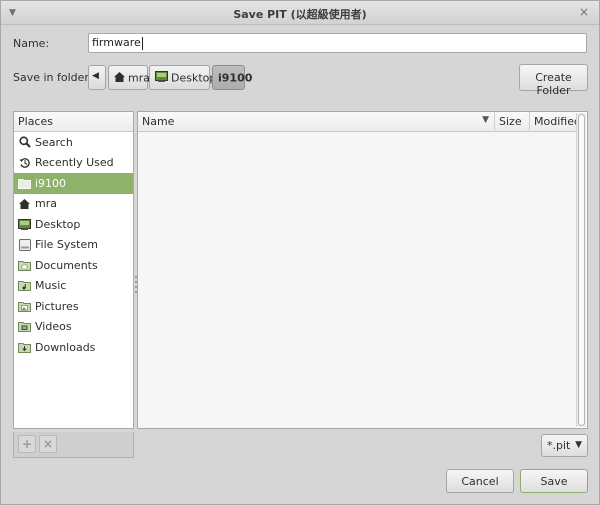 The width and height of the screenshot is (600, 505). Describe the element at coordinates (73, 142) in the screenshot. I see `place-search: Search` at that location.